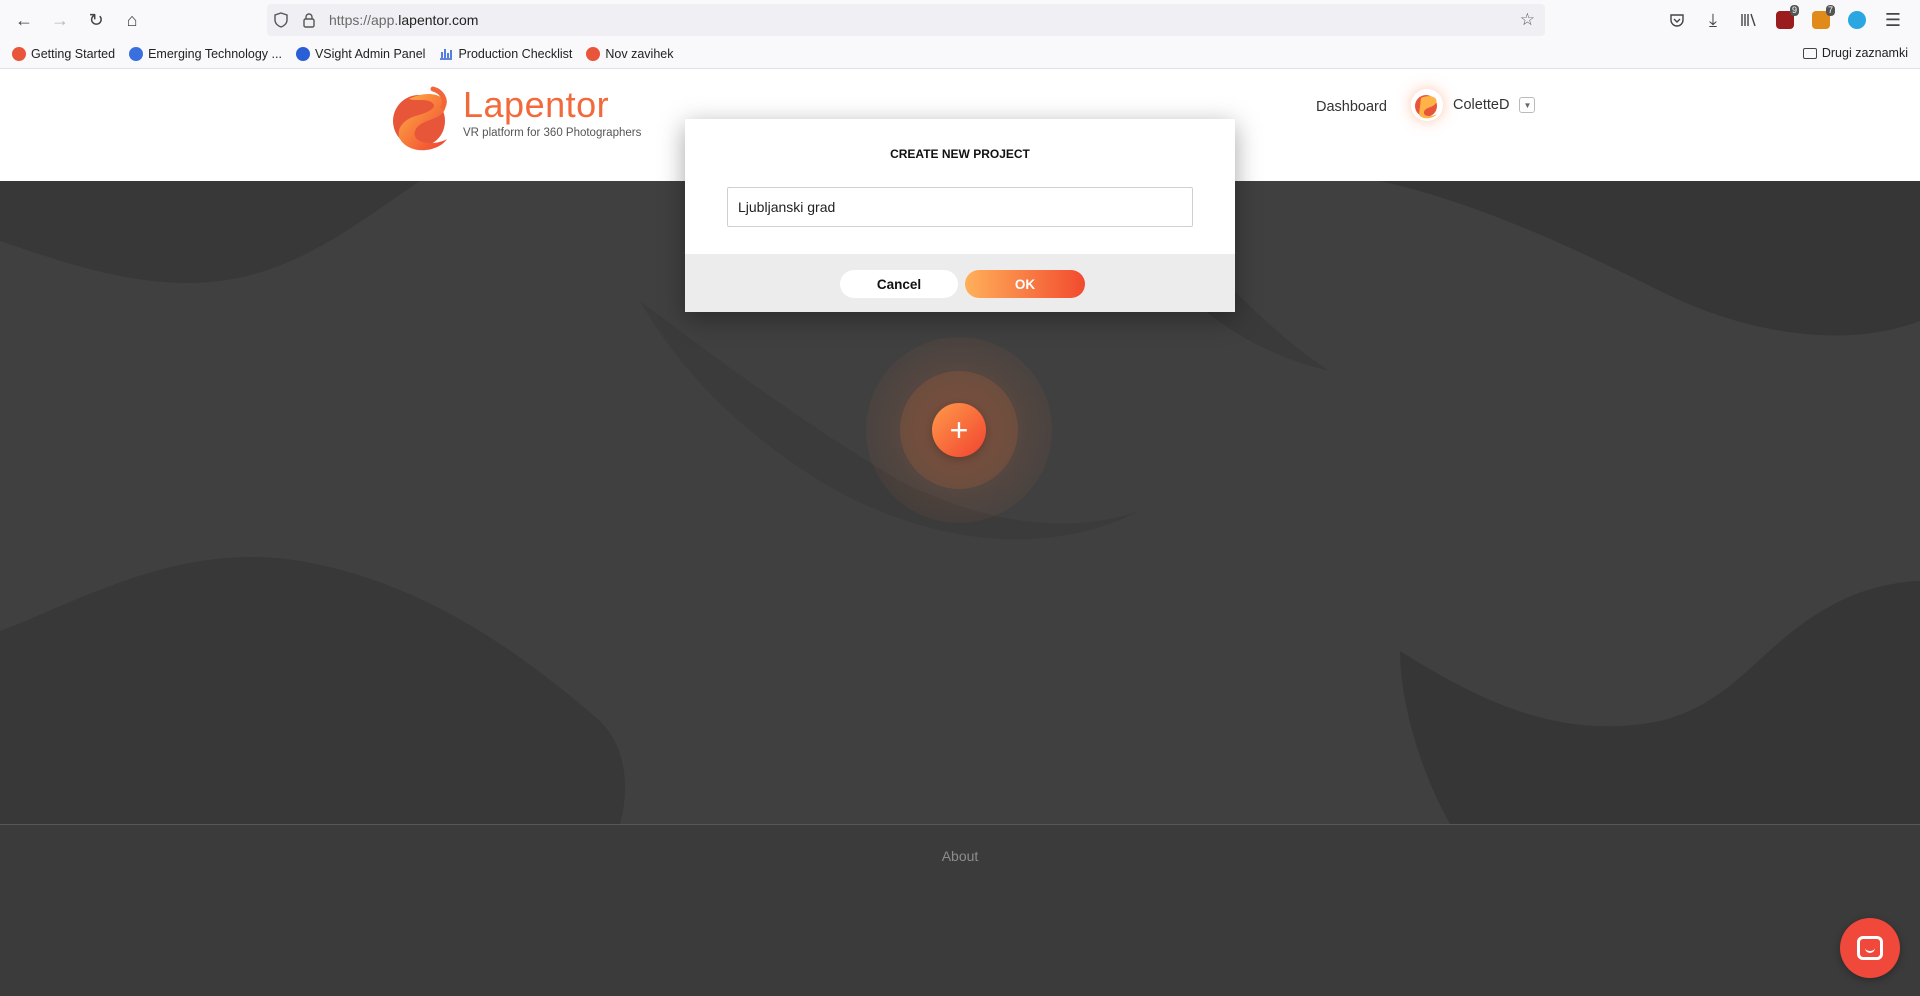  I want to click on chart-icon, so click(446, 54).